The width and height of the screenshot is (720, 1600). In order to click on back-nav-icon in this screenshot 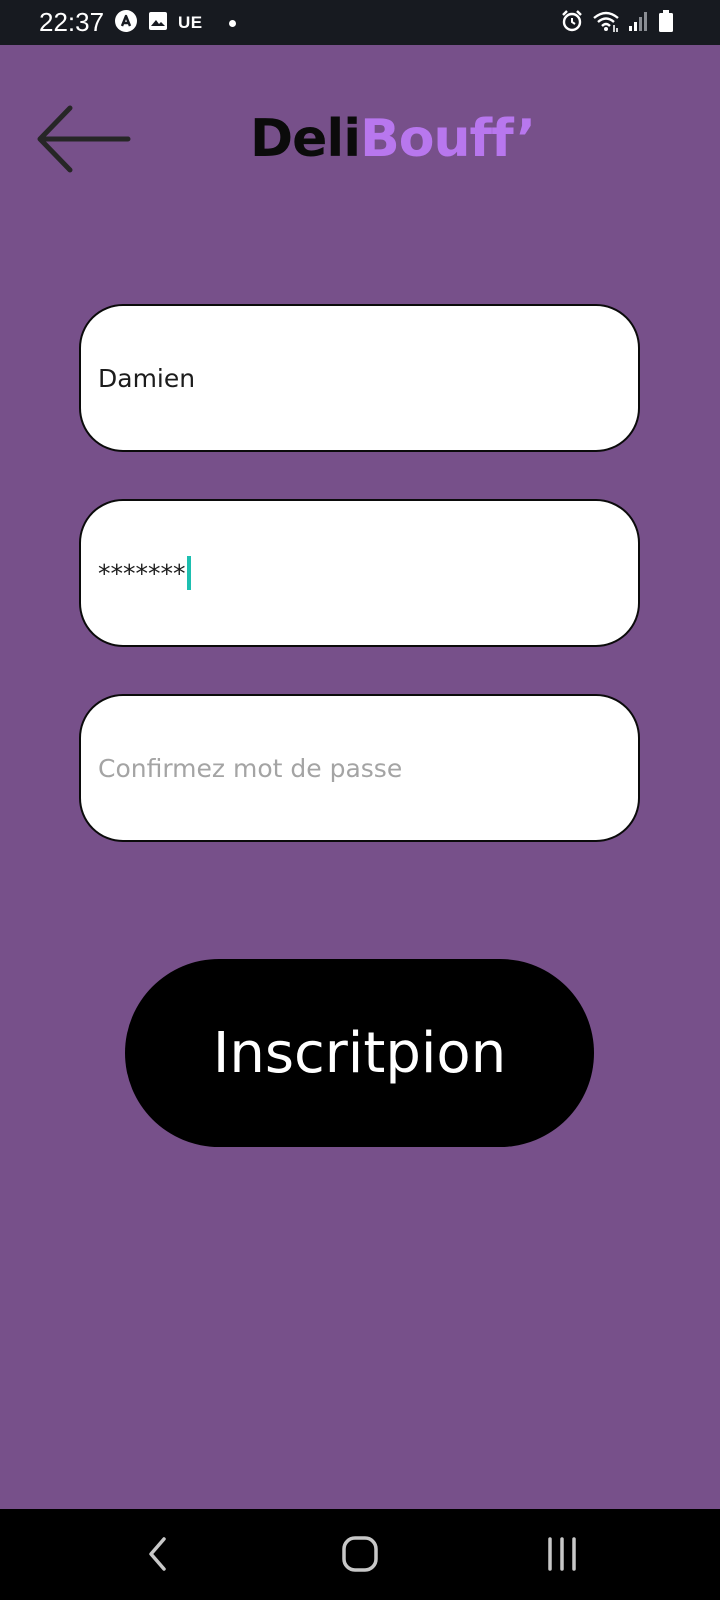, I will do `click(157, 1554)`.